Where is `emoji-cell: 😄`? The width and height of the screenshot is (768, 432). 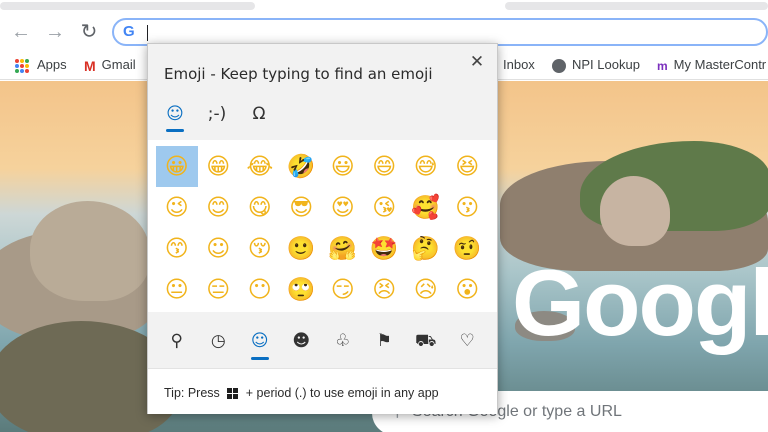
emoji-cell: 😄 is located at coordinates (385, 166).